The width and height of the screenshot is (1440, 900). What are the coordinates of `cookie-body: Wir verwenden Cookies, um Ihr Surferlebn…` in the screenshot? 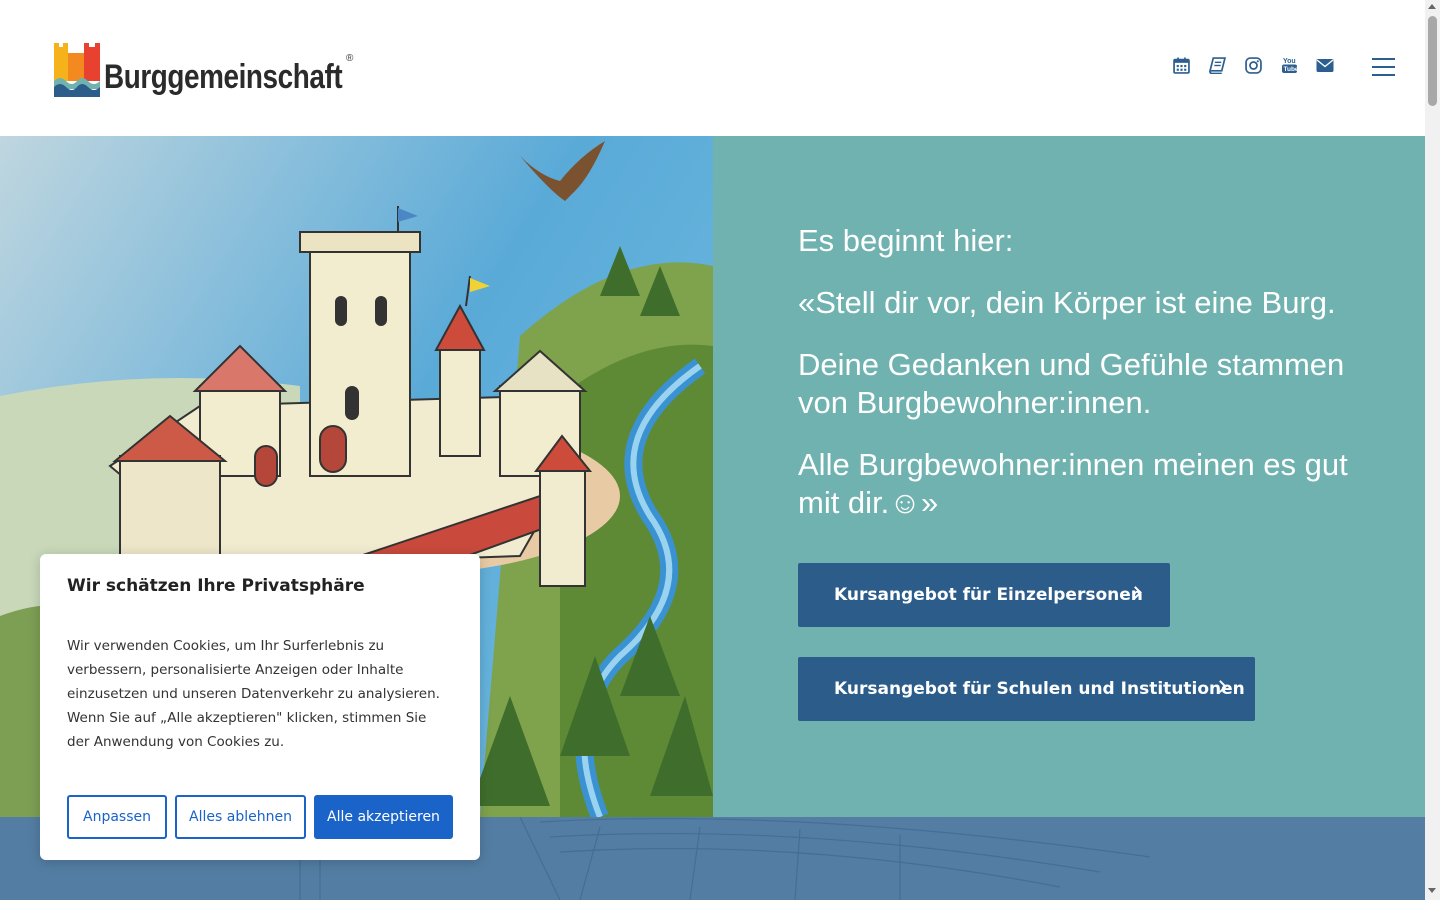 It's located at (253, 694).